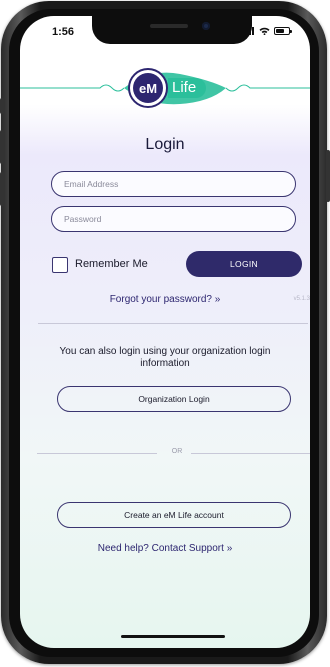 The width and height of the screenshot is (330, 667). I want to click on battery-icon, so click(283, 31).